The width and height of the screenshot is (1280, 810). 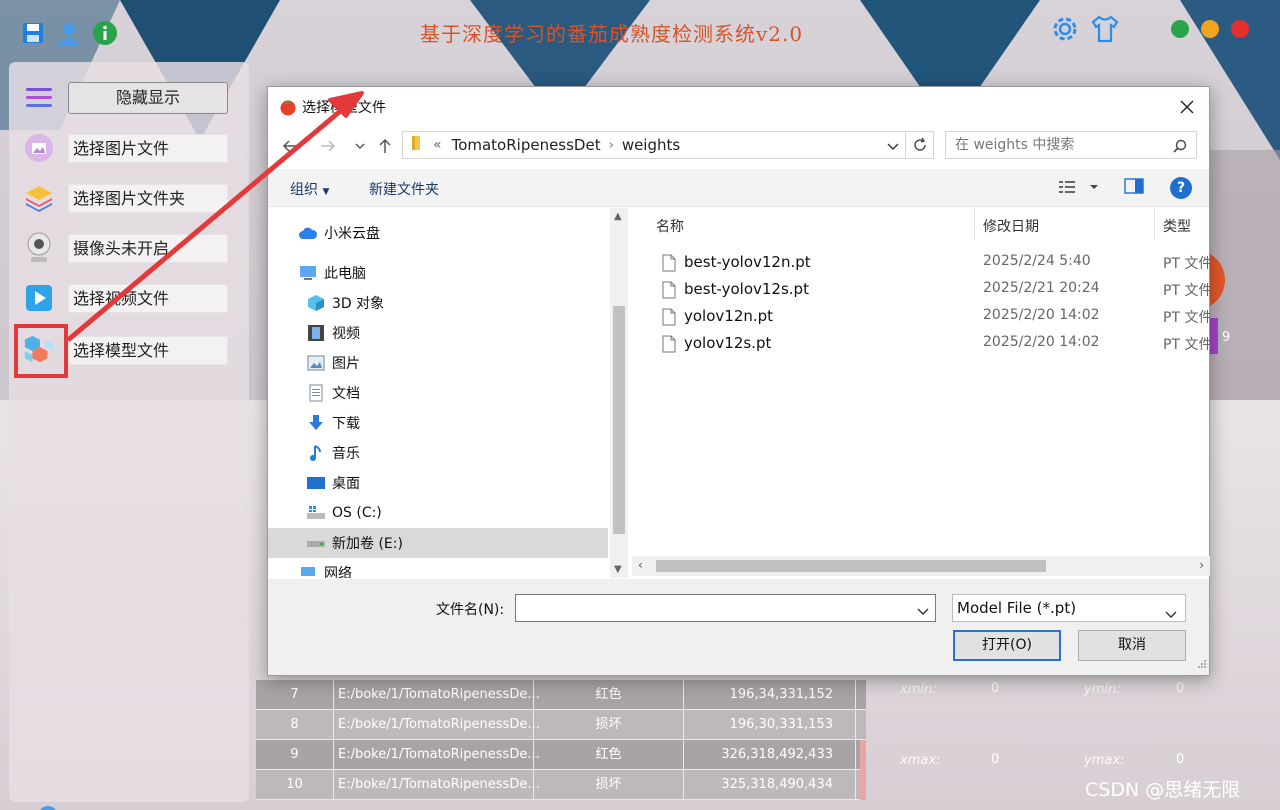 What do you see at coordinates (148, 98) in the screenshot?
I see `toggle-display-button: 隐藏显示` at bounding box center [148, 98].